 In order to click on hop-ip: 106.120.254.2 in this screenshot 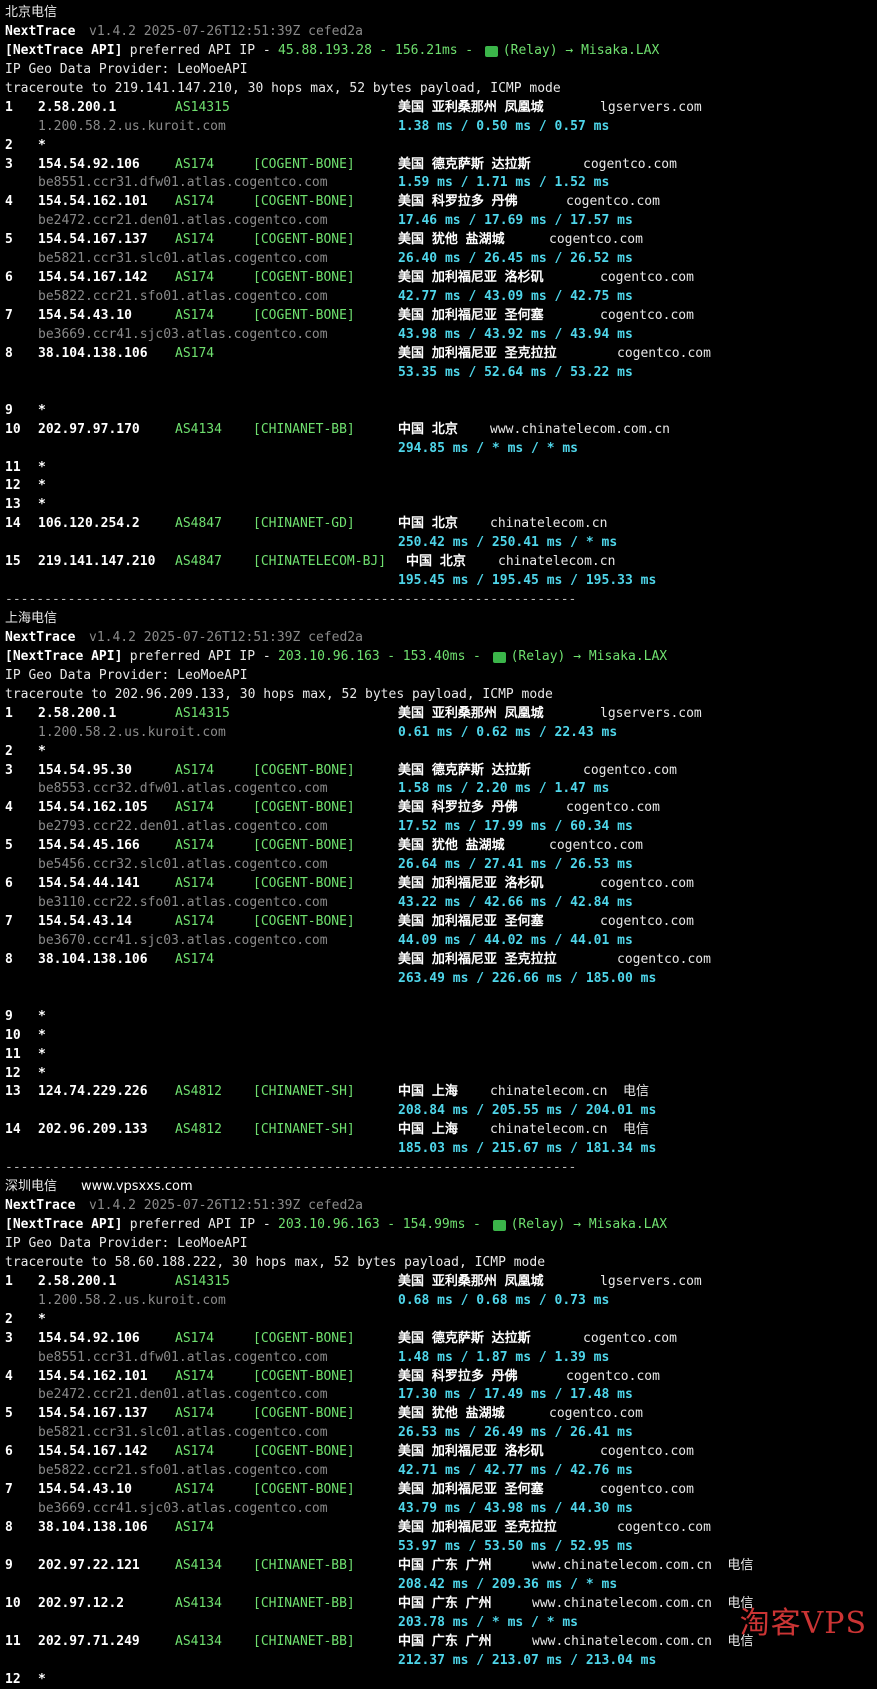, I will do `click(89, 524)`.